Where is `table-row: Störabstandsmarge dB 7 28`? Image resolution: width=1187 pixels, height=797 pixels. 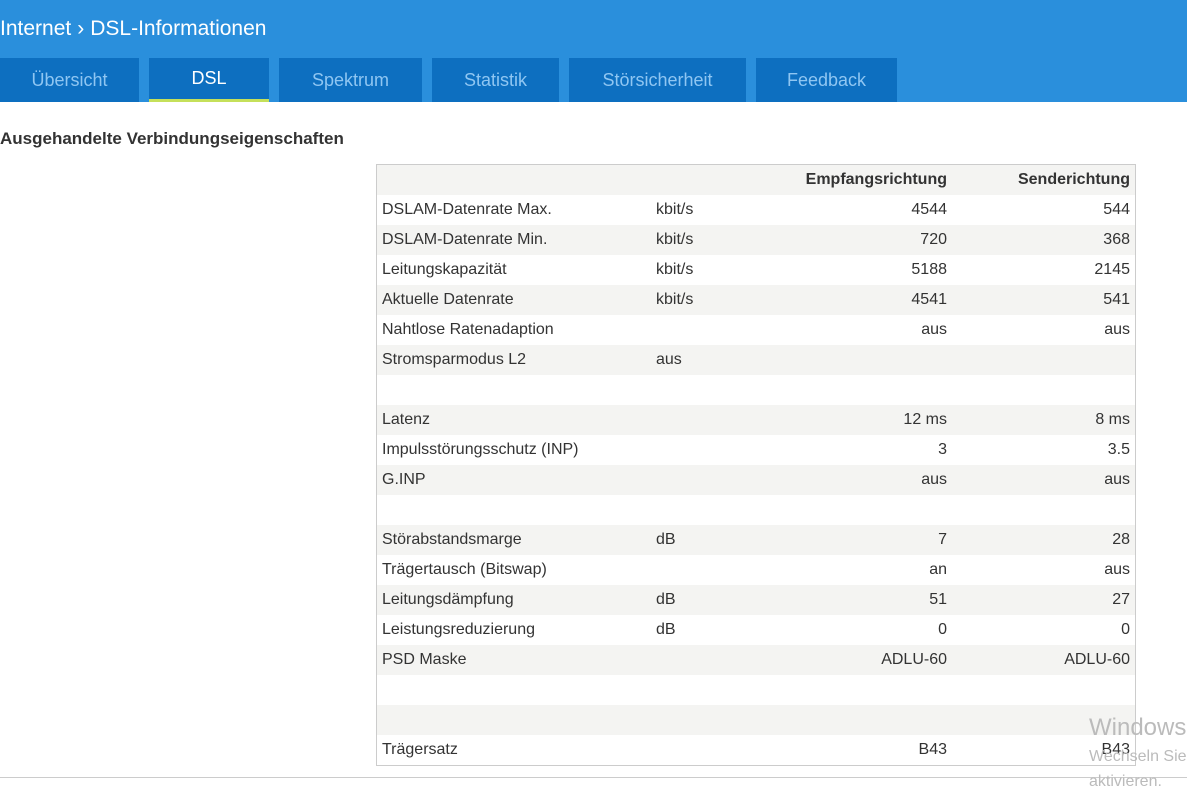 table-row: Störabstandsmarge dB 7 28 is located at coordinates (756, 540).